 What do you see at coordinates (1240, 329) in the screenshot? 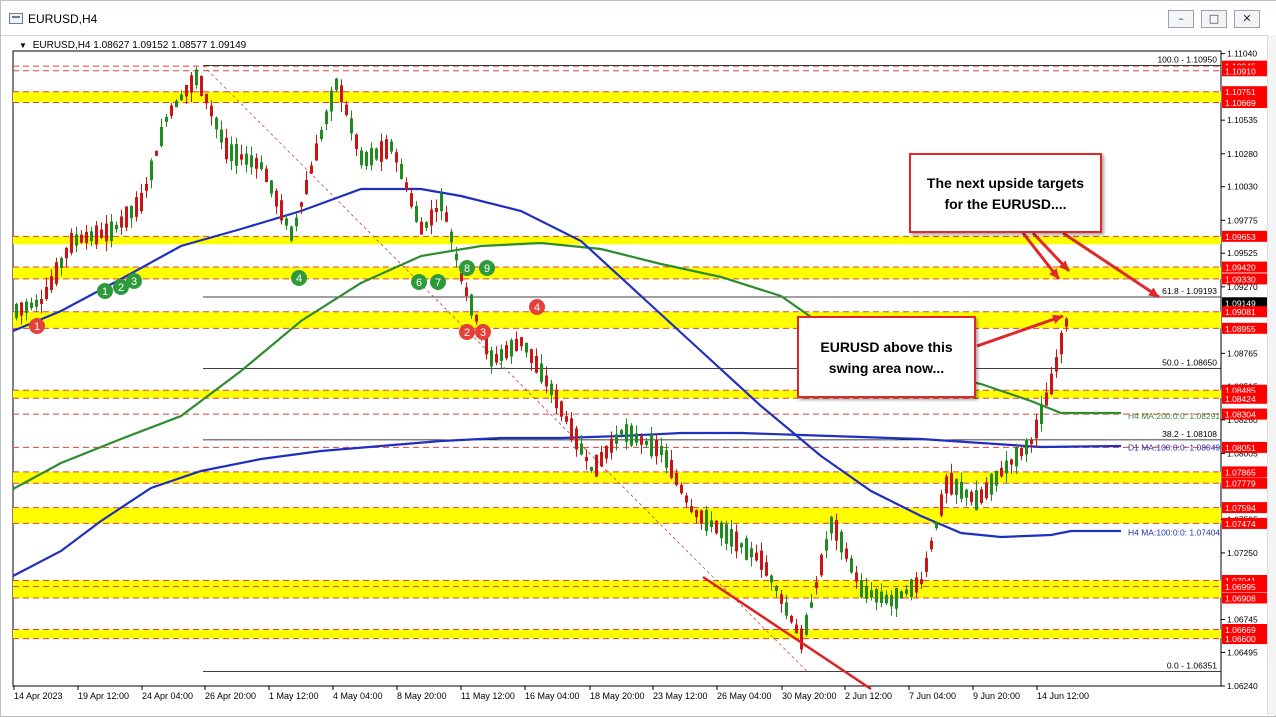
I see `price-label-text: 1.08955` at bounding box center [1240, 329].